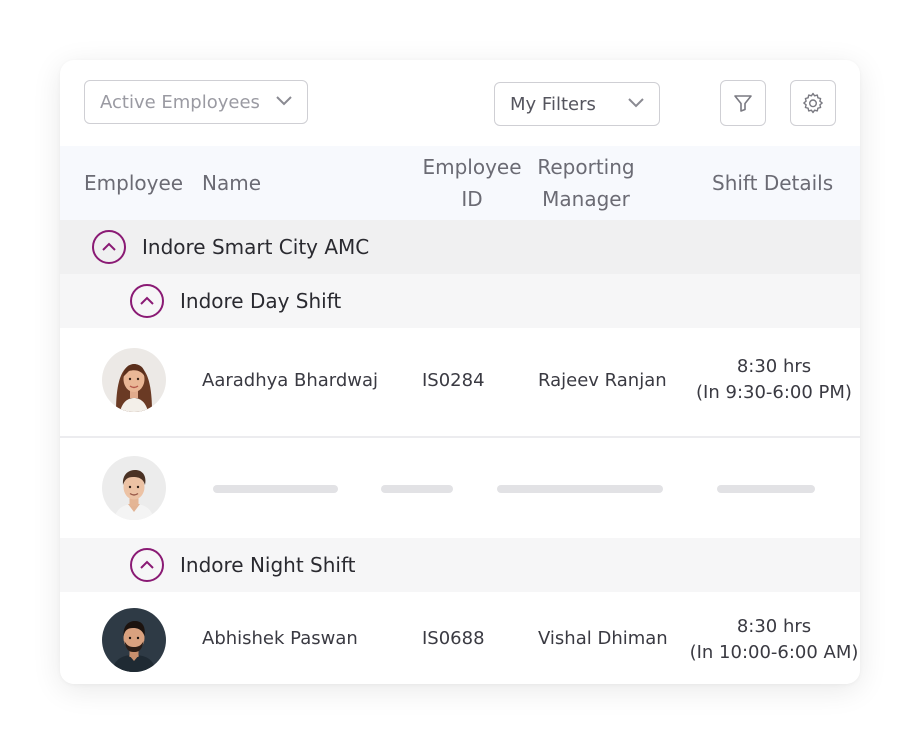  Describe the element at coordinates (290, 380) in the screenshot. I see `employee-name: Aaradhya Bhardwaj` at that location.